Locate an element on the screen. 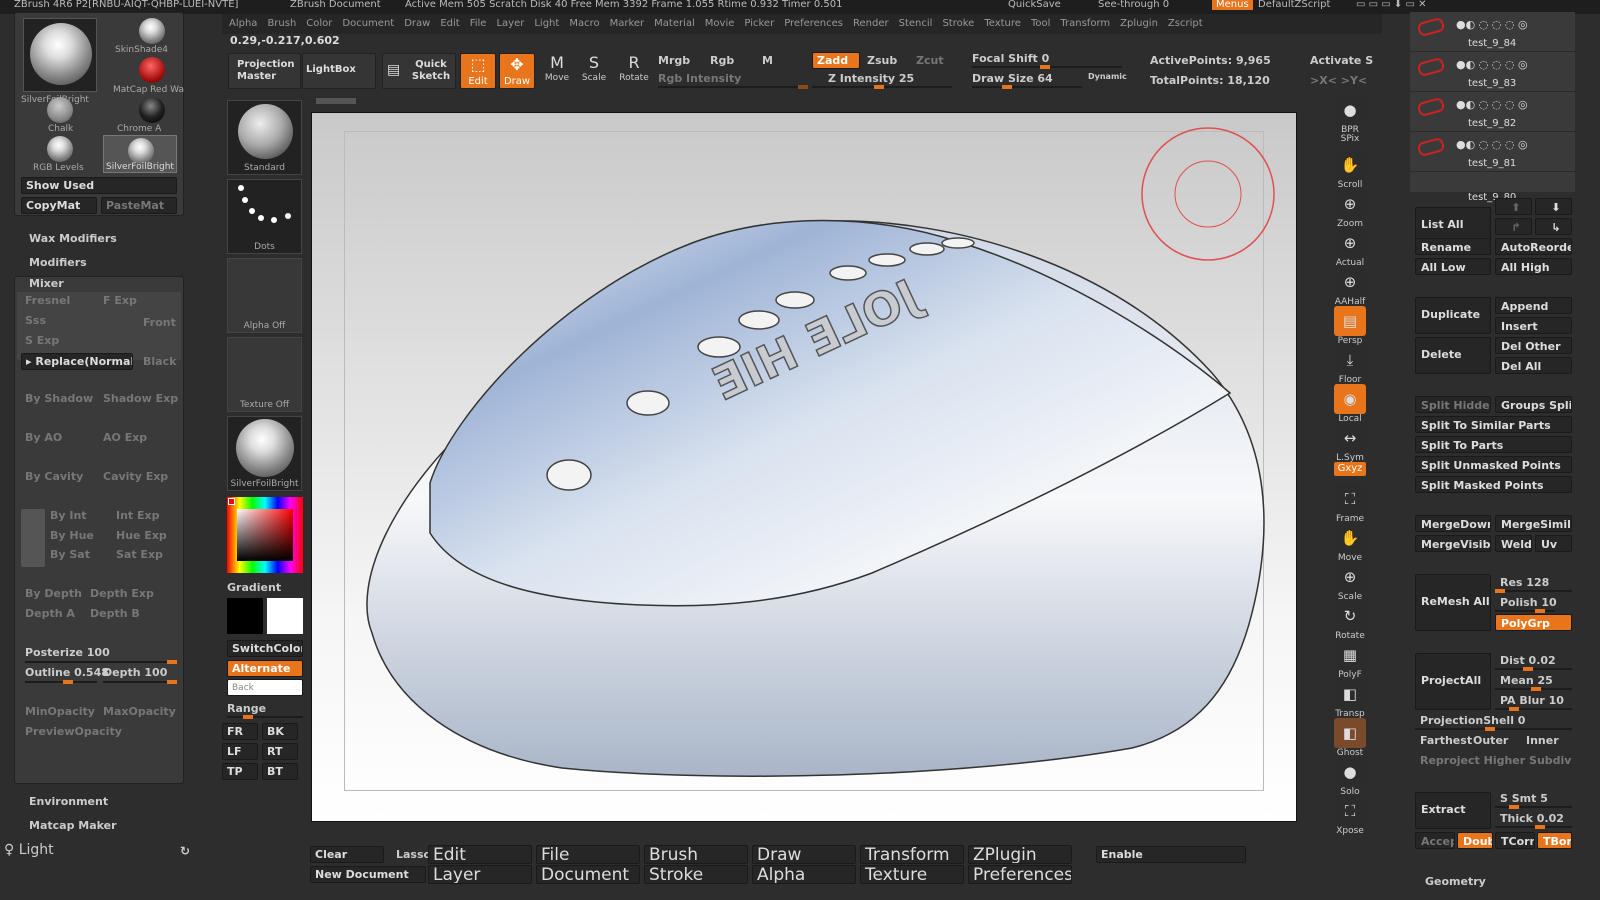 The width and height of the screenshot is (1600, 900). lightbox-button: LightBox is located at coordinates (339, 71).